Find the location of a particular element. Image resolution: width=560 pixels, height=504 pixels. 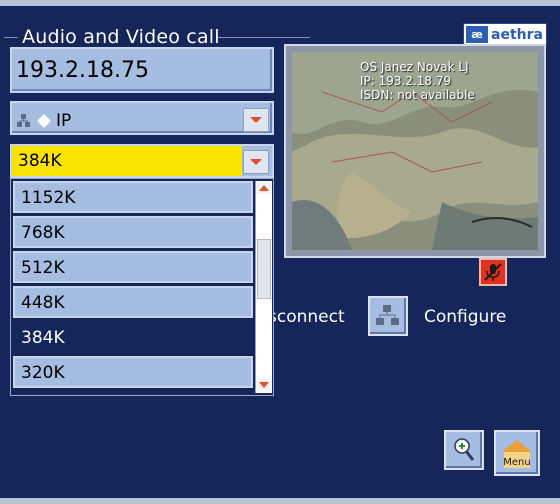

list-item: 1152K is located at coordinates (133, 197).